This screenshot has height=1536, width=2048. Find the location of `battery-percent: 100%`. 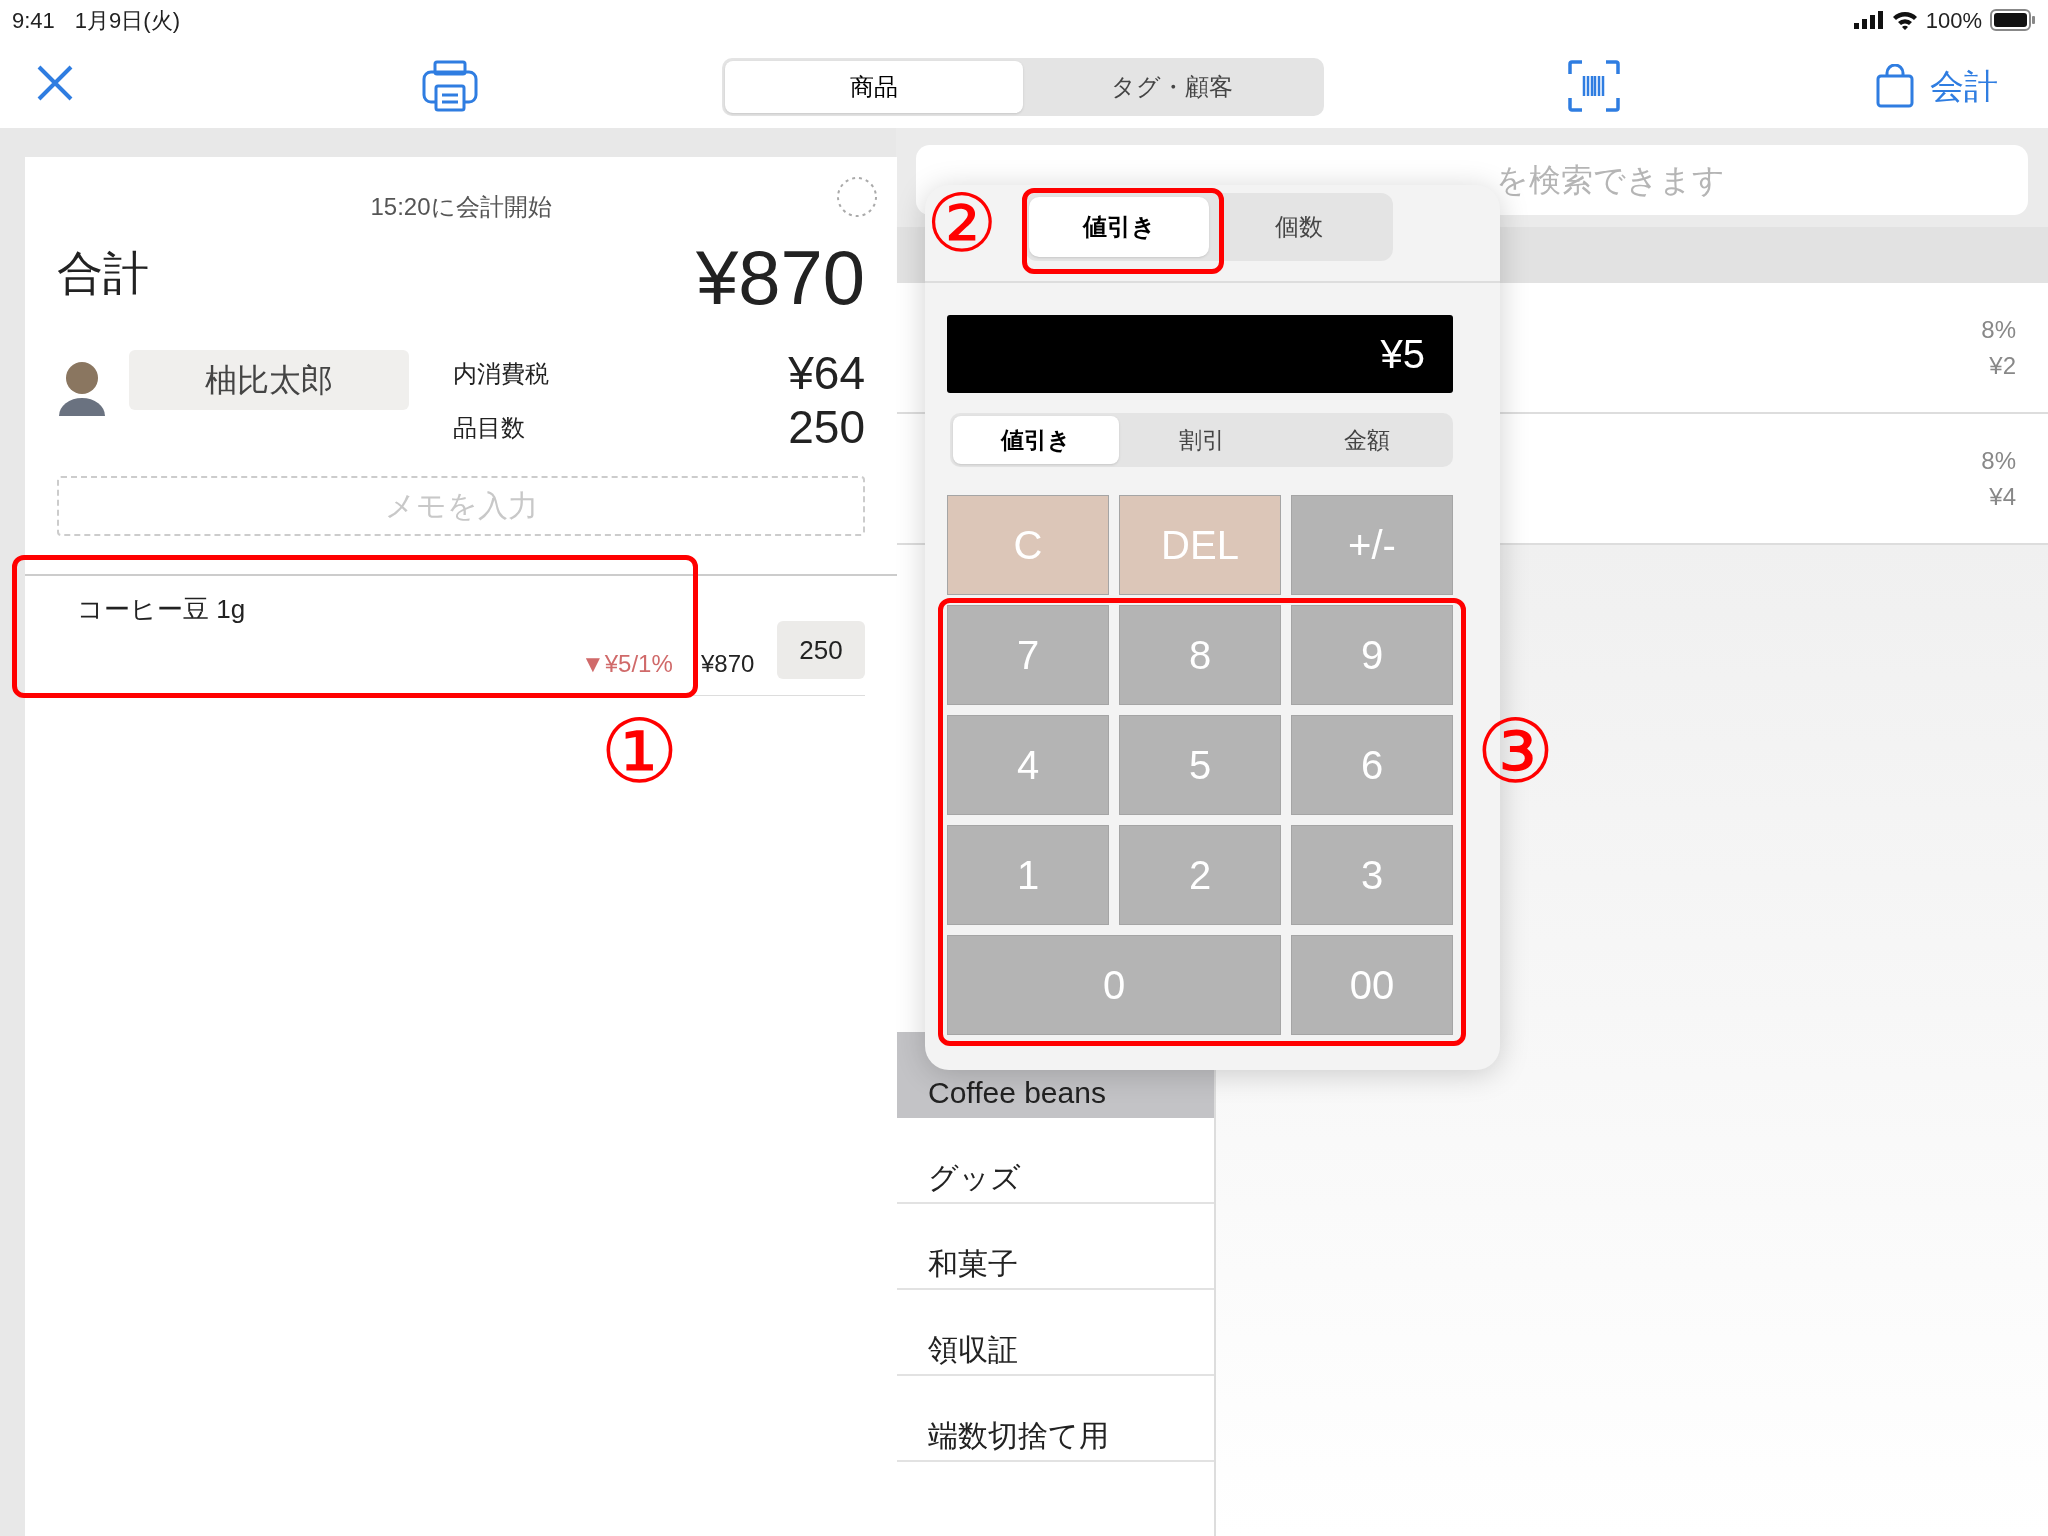

battery-percent: 100% is located at coordinates (1953, 20).